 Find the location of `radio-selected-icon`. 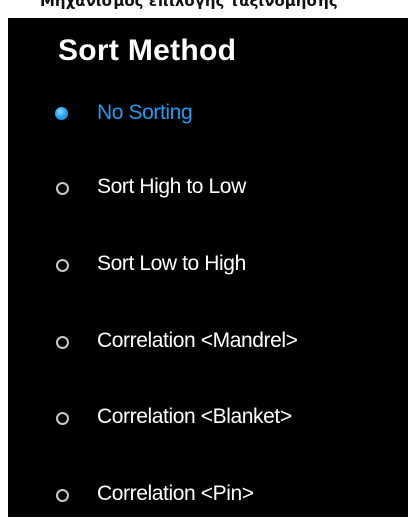

radio-selected-icon is located at coordinates (61, 113).